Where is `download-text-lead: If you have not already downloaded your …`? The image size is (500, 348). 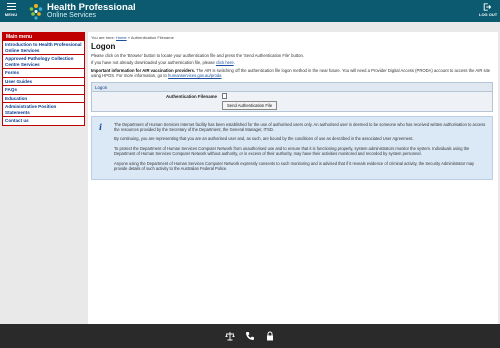
download-text-lead: If you have not already downloaded your … is located at coordinates (154, 63).